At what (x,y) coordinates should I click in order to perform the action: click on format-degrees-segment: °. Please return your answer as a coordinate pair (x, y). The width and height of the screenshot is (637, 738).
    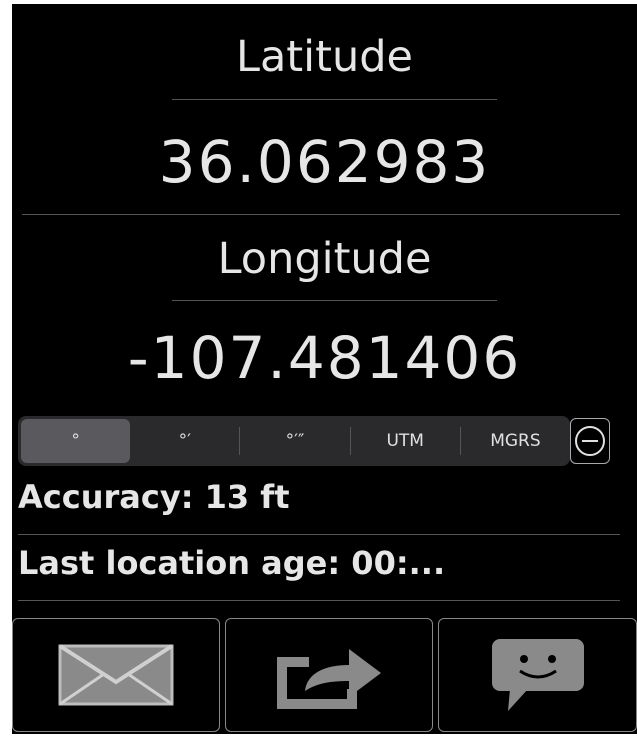
    Looking at the image, I should click on (76, 441).